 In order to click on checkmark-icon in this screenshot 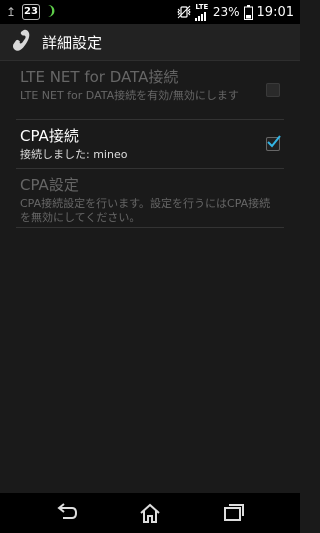, I will do `click(274, 141)`.